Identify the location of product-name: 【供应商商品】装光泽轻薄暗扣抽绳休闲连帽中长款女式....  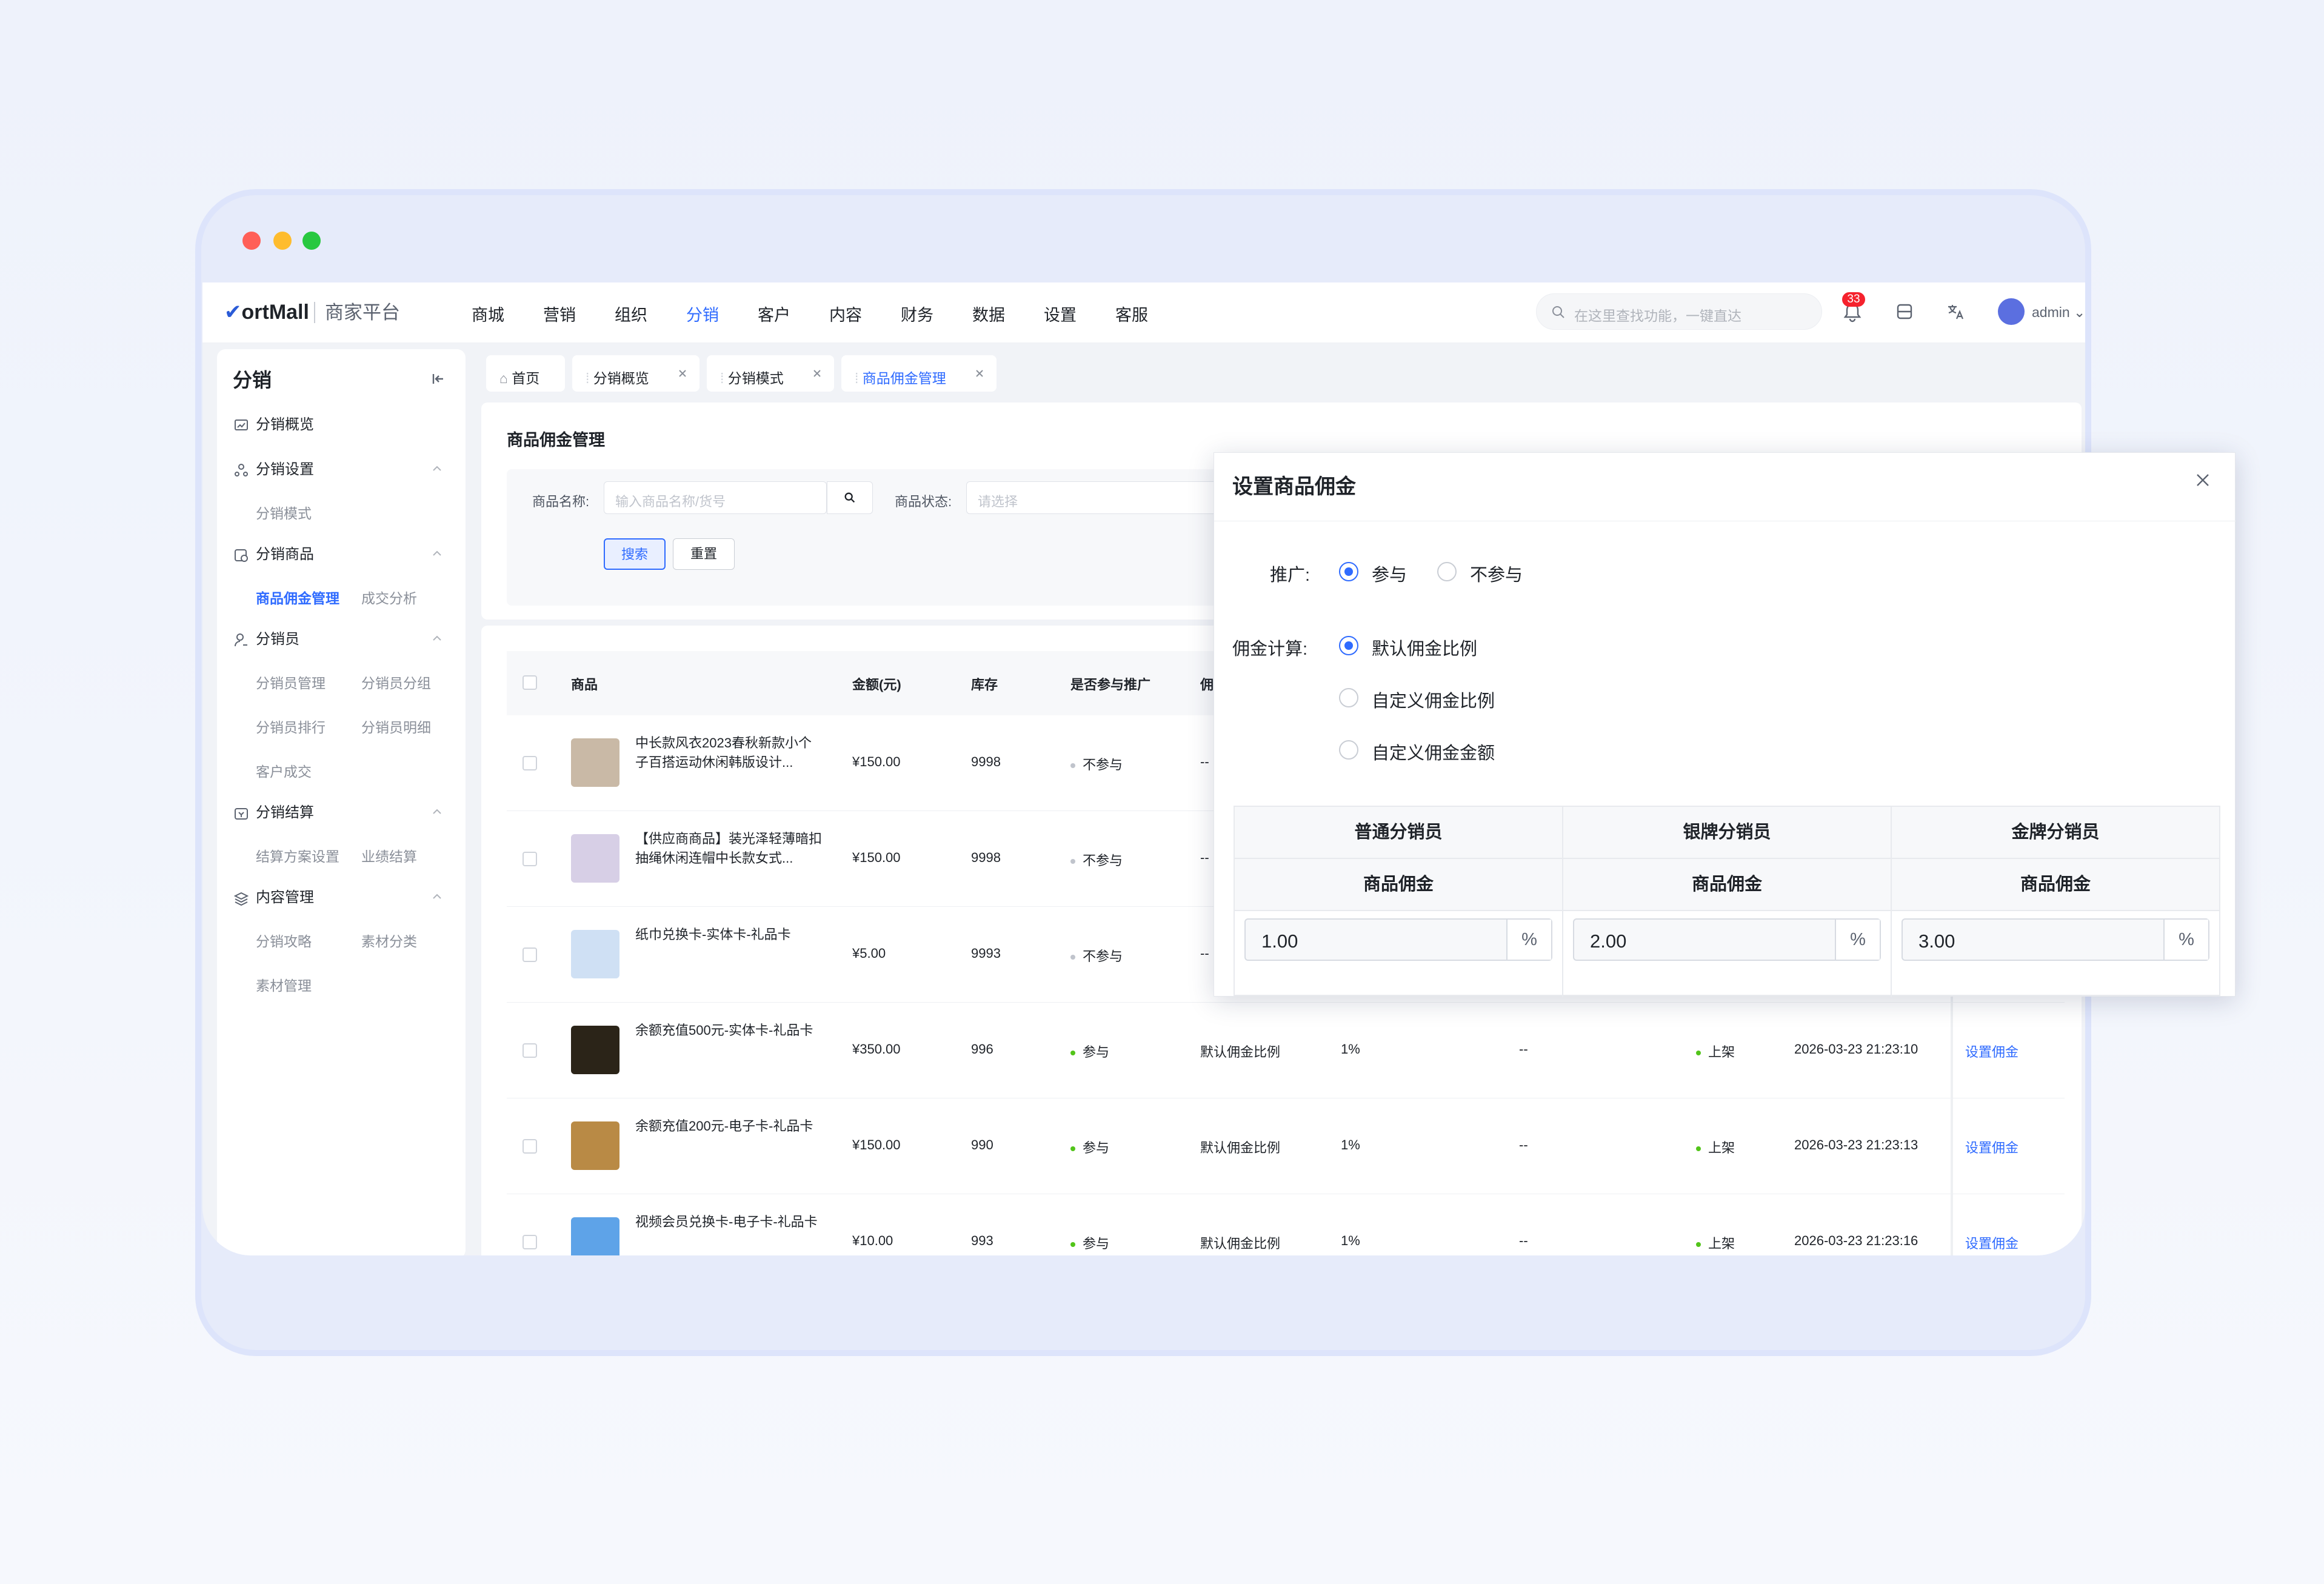
(729, 848).